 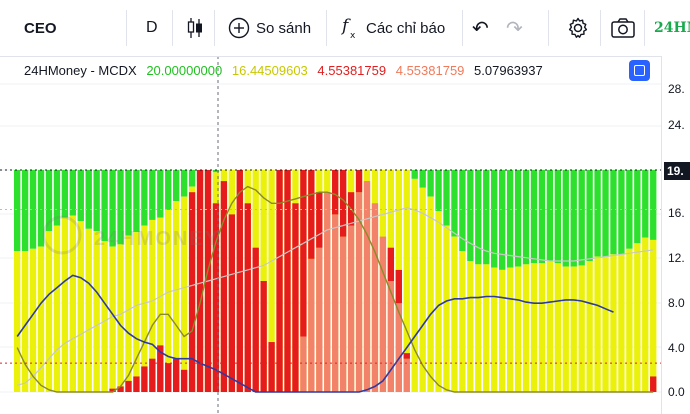 I want to click on compare-label: So sánh, so click(x=284, y=28).